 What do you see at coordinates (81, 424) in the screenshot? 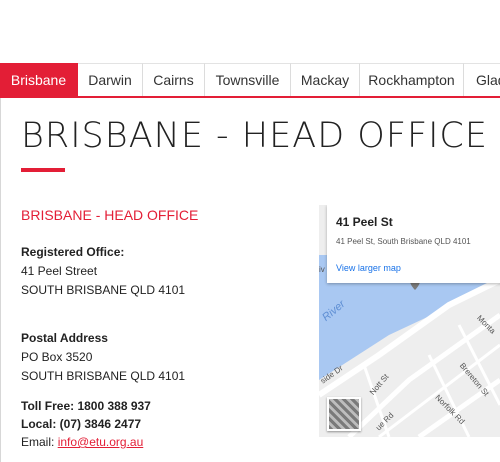
I see `local-number: Local: (07) 3846 2477` at bounding box center [81, 424].